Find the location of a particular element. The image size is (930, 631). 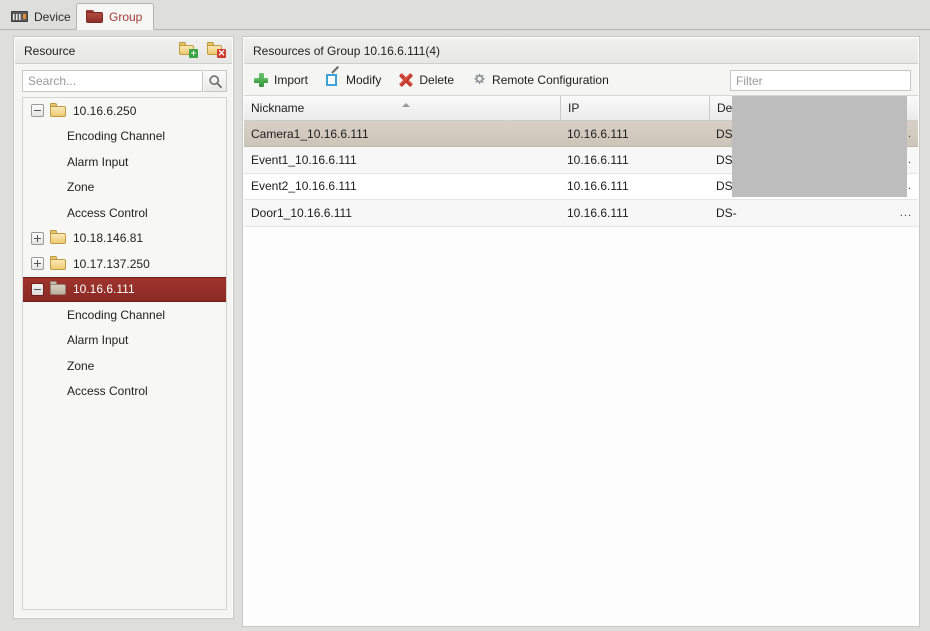

tab-strip: Device Group is located at coordinates (465, 15).